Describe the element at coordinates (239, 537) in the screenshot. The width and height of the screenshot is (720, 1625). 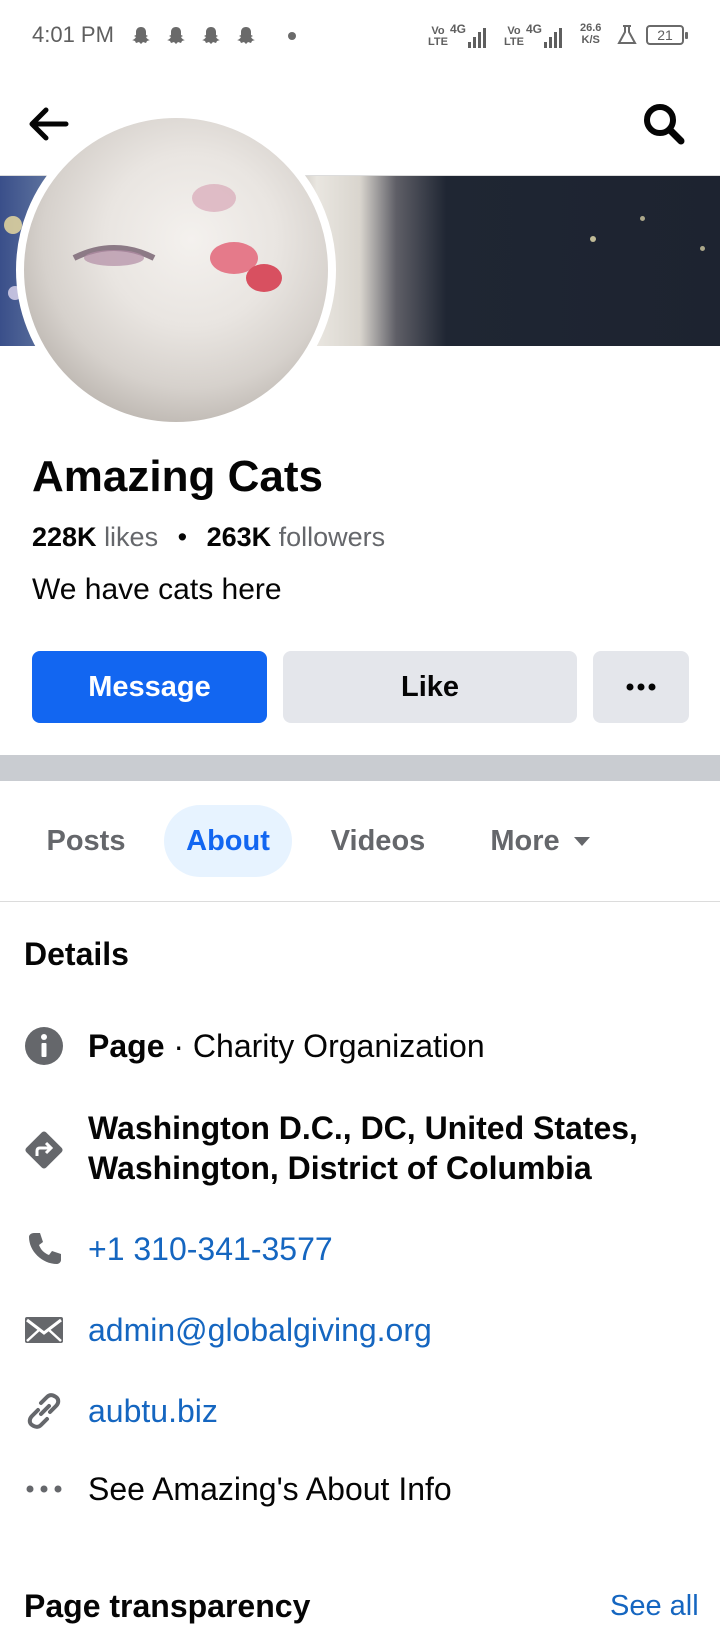
I see `followers-count: 263K` at that location.